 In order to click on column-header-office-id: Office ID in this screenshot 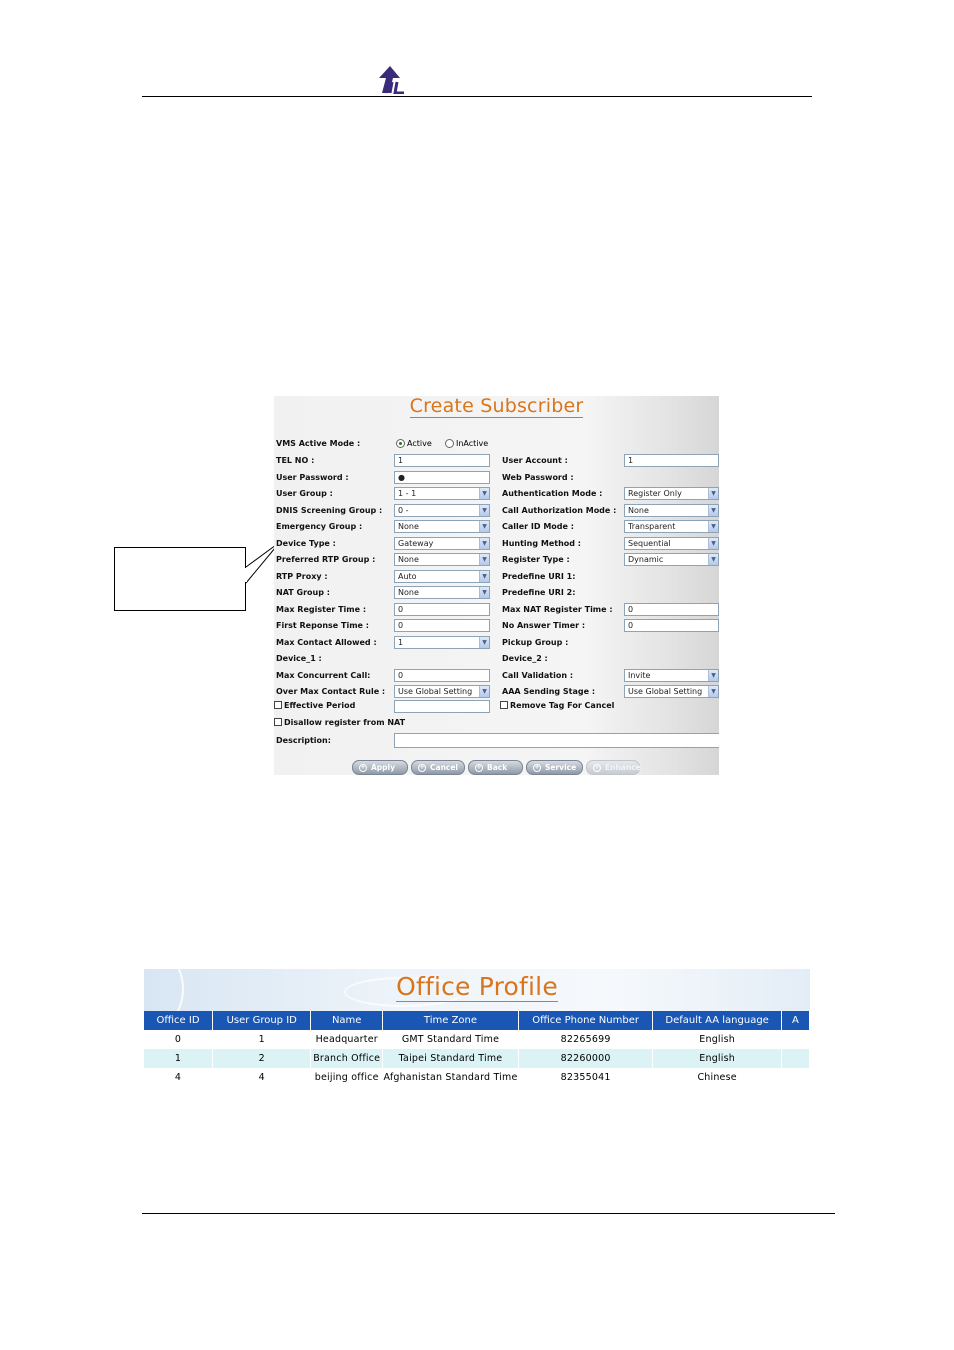, I will do `click(179, 1020)`.